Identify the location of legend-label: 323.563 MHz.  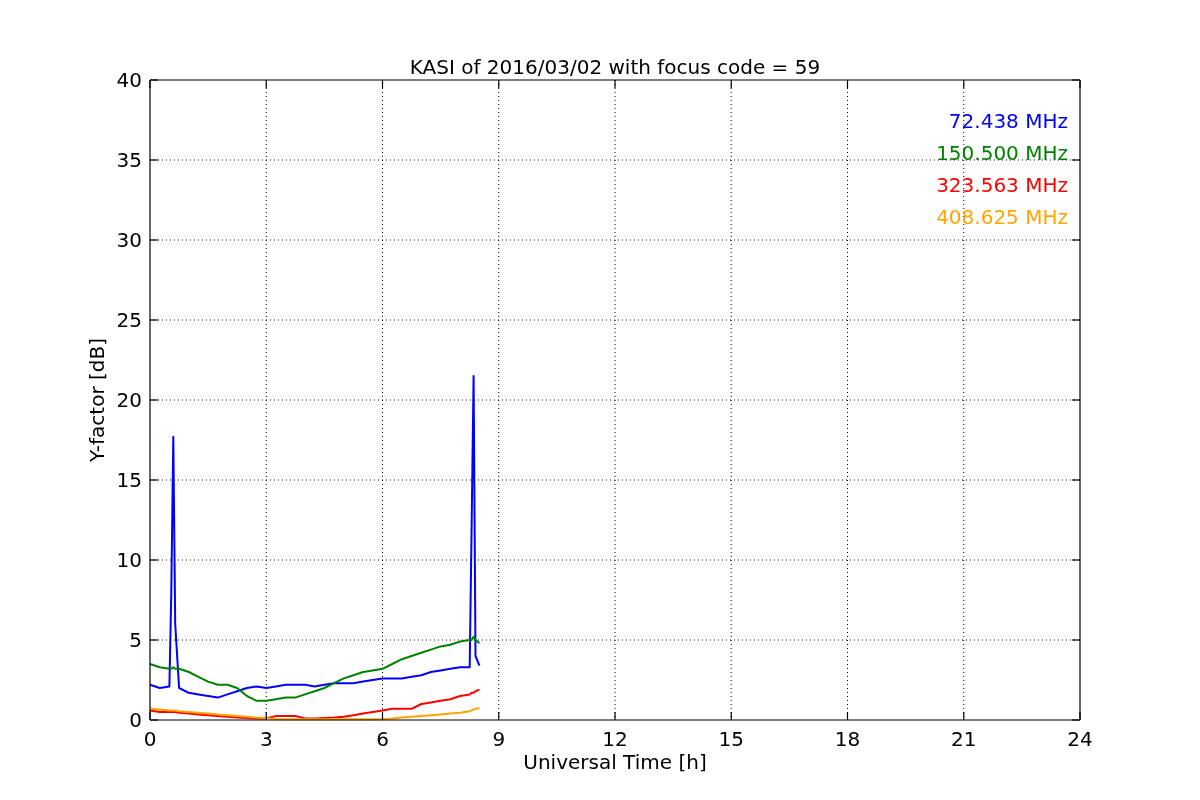
(1002, 185).